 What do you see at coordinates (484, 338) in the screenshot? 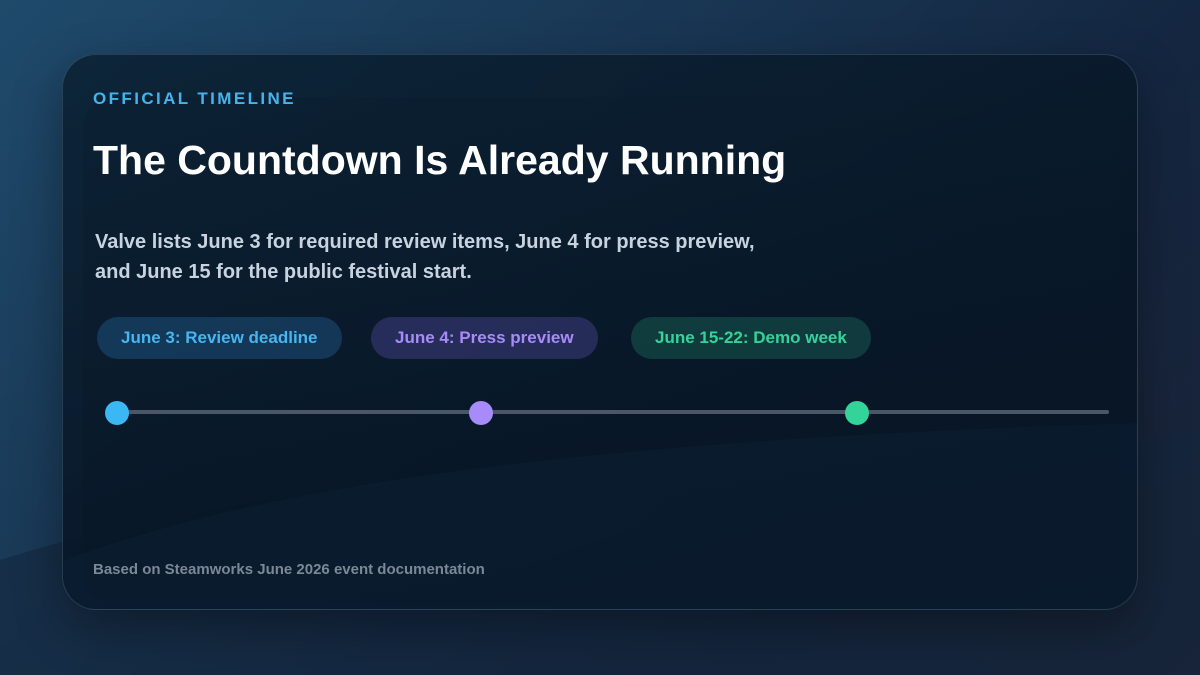
I see `chip-press-preview: June 4: Press preview` at bounding box center [484, 338].